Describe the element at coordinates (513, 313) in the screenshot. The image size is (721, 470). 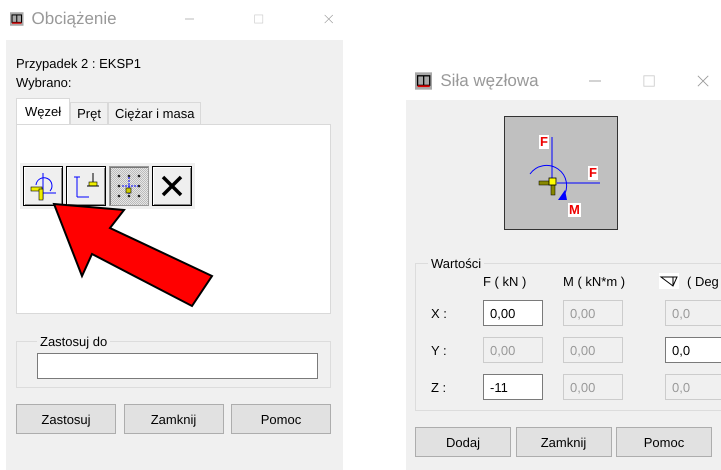
I see `value-field: 0,00` at that location.